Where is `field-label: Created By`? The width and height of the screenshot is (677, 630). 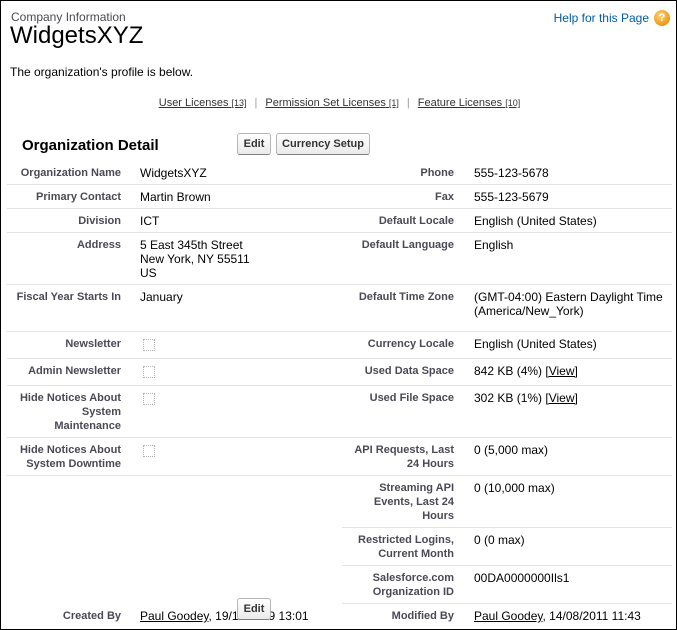
field-label: Created By is located at coordinates (91, 616).